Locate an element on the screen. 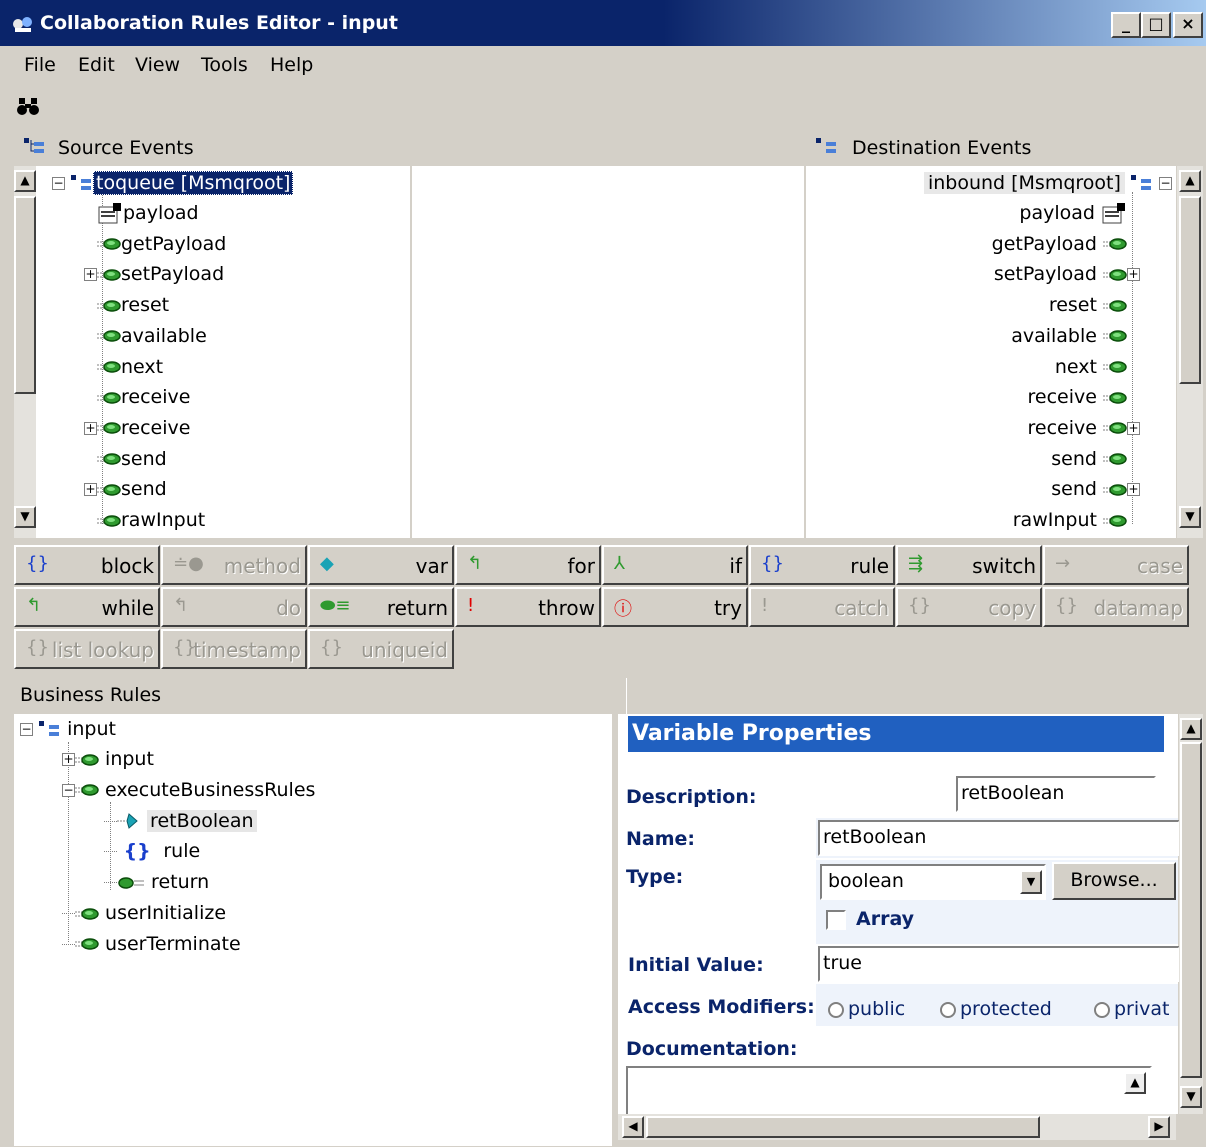  palette-rule-button: {} rule is located at coordinates (822, 565).